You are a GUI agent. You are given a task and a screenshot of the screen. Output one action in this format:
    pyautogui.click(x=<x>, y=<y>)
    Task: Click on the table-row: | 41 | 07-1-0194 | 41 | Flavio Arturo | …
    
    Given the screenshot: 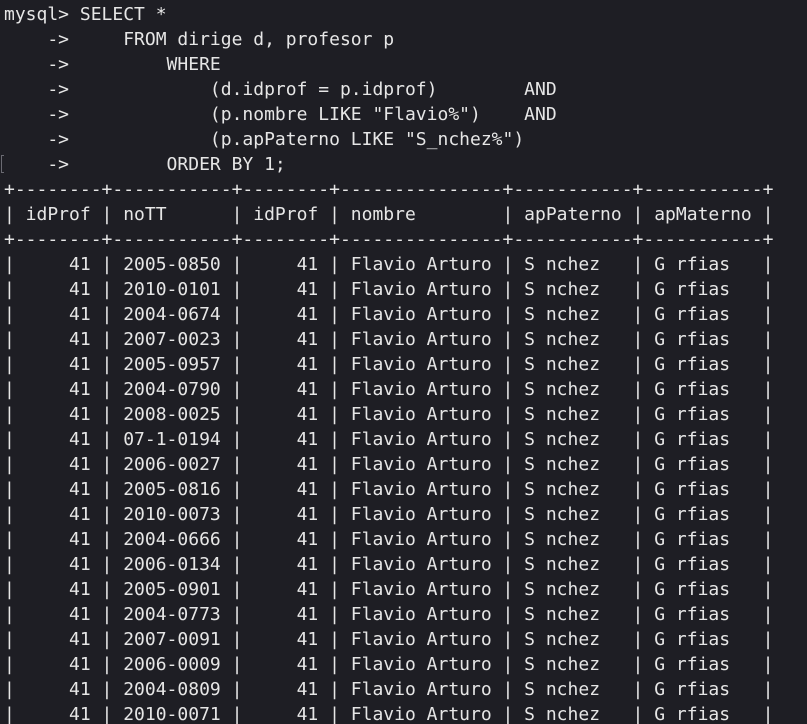 What is the action you would take?
    pyautogui.click(x=389, y=439)
    